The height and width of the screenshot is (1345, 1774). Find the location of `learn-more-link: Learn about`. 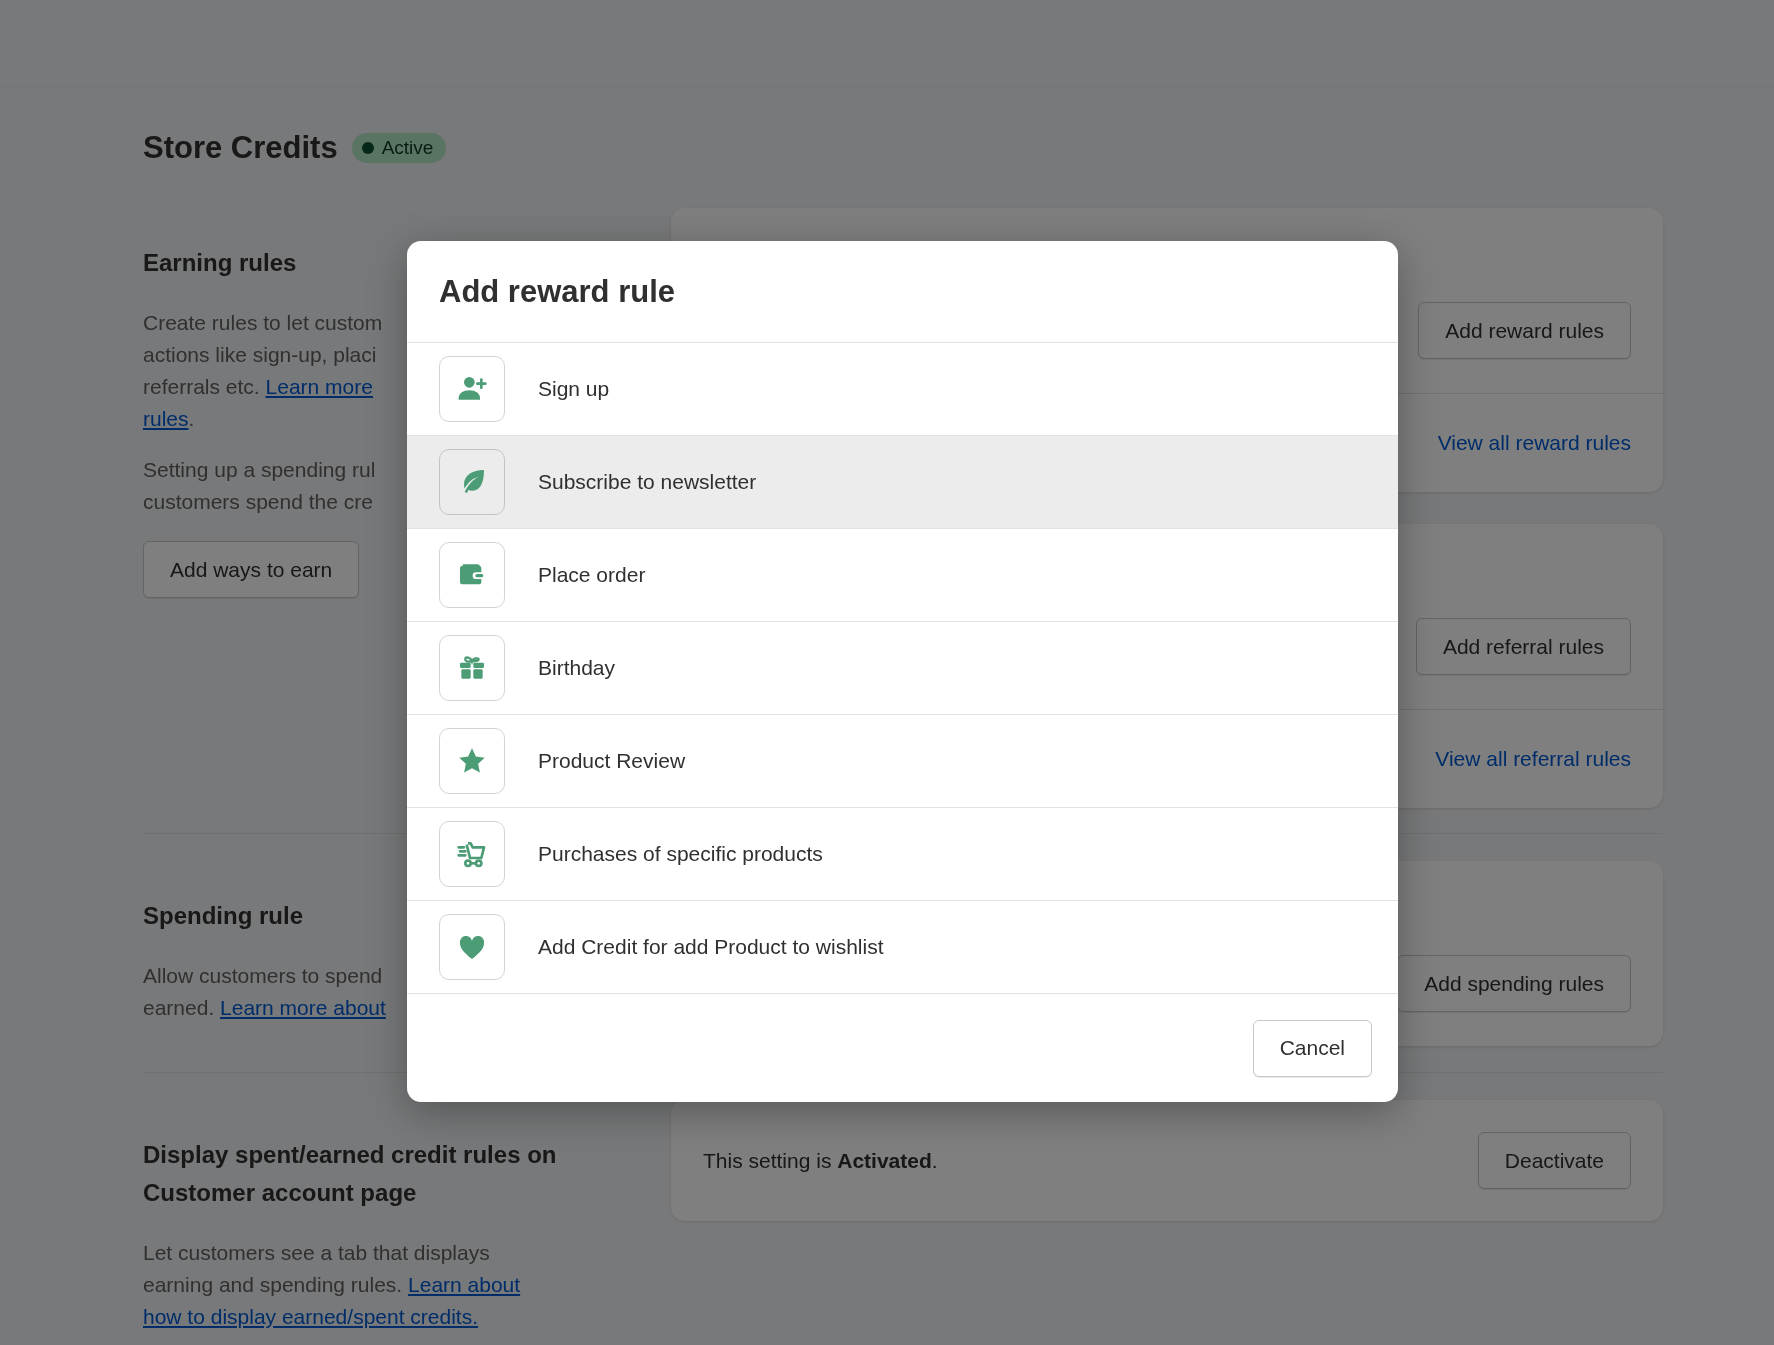

learn-more-link: Learn about is located at coordinates (464, 1284).